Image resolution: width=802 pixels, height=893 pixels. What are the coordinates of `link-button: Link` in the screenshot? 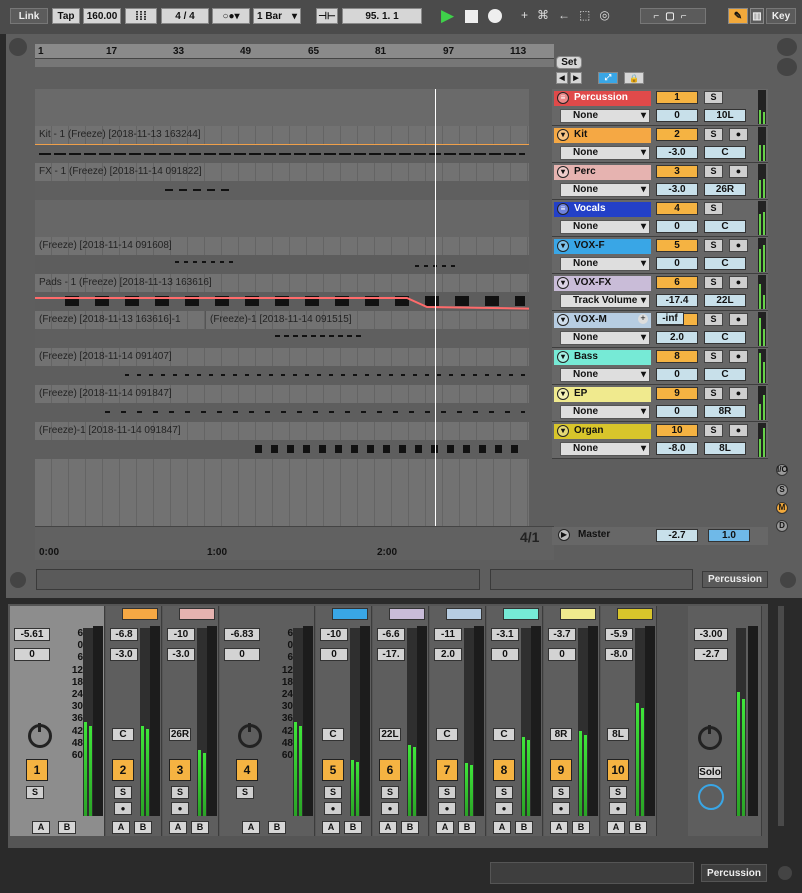 It's located at (29, 16).